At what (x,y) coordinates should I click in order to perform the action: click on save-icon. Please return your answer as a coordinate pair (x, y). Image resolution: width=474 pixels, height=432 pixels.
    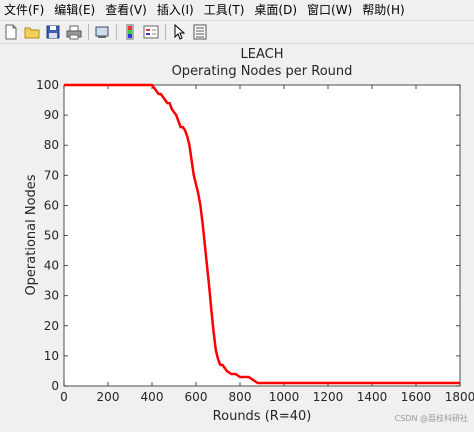
    Looking at the image, I should click on (53, 32).